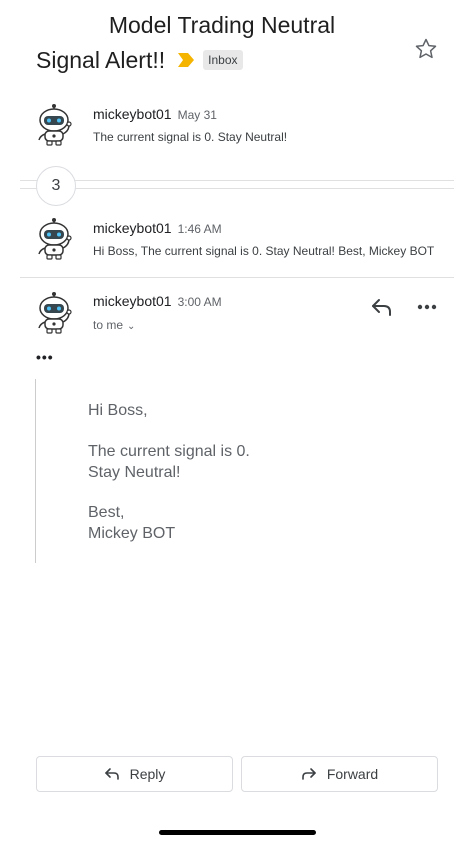 Image resolution: width=474 pixels, height=843 pixels. What do you see at coordinates (197, 115) in the screenshot?
I see `message-time: May 31` at bounding box center [197, 115].